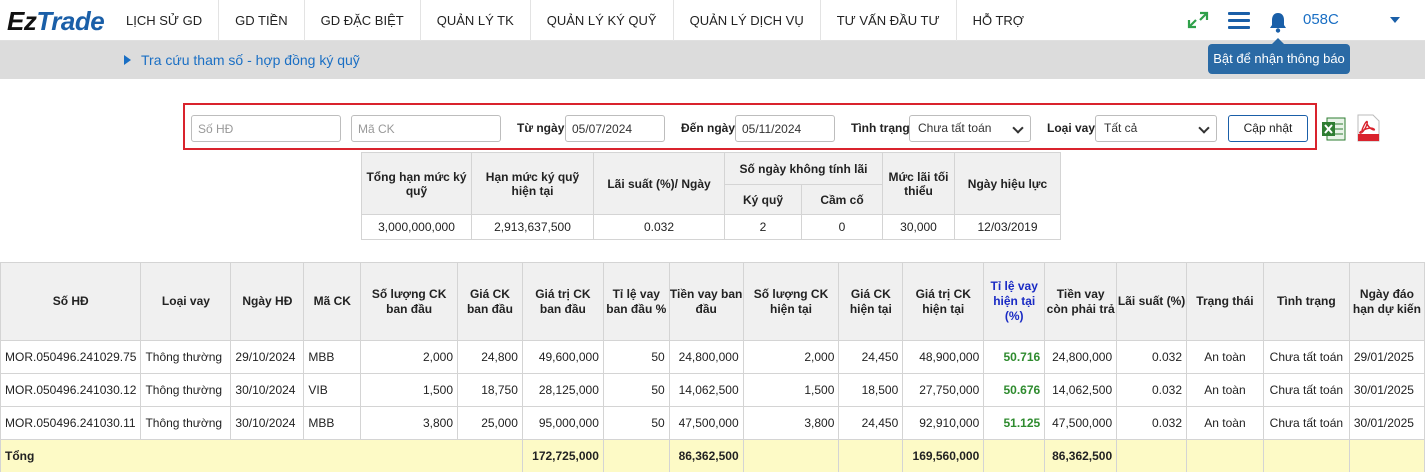  I want to click on th-free-days-margin: Ký quỹ, so click(763, 199).